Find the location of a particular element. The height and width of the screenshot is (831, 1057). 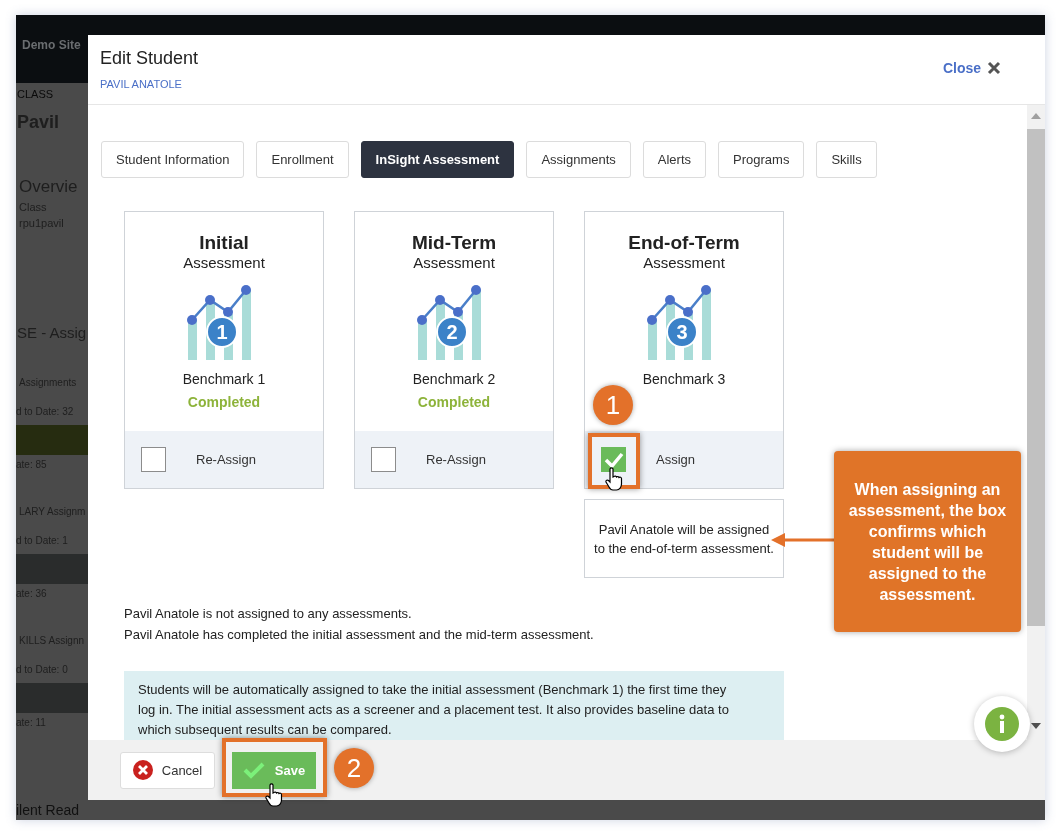

close-button: Close is located at coordinates (971, 68).